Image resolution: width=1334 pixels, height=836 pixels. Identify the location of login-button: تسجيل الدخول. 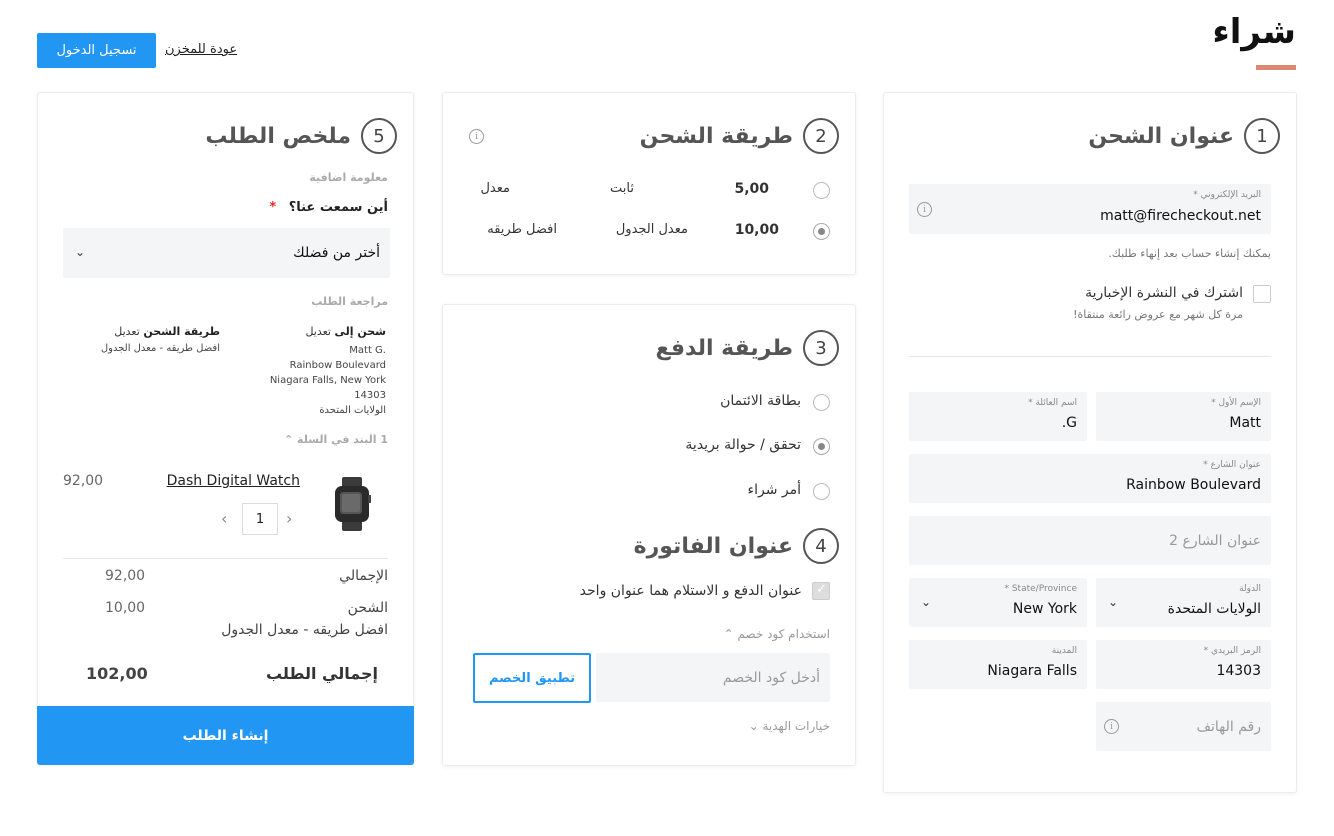
(96, 50).